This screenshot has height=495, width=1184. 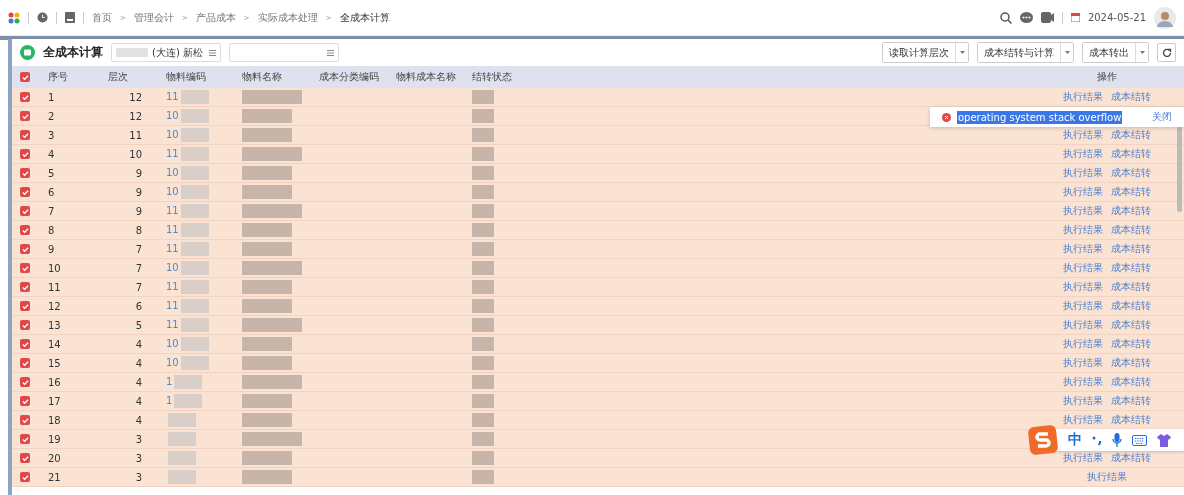 I want to click on avatar-icon, so click(x=1165, y=17).